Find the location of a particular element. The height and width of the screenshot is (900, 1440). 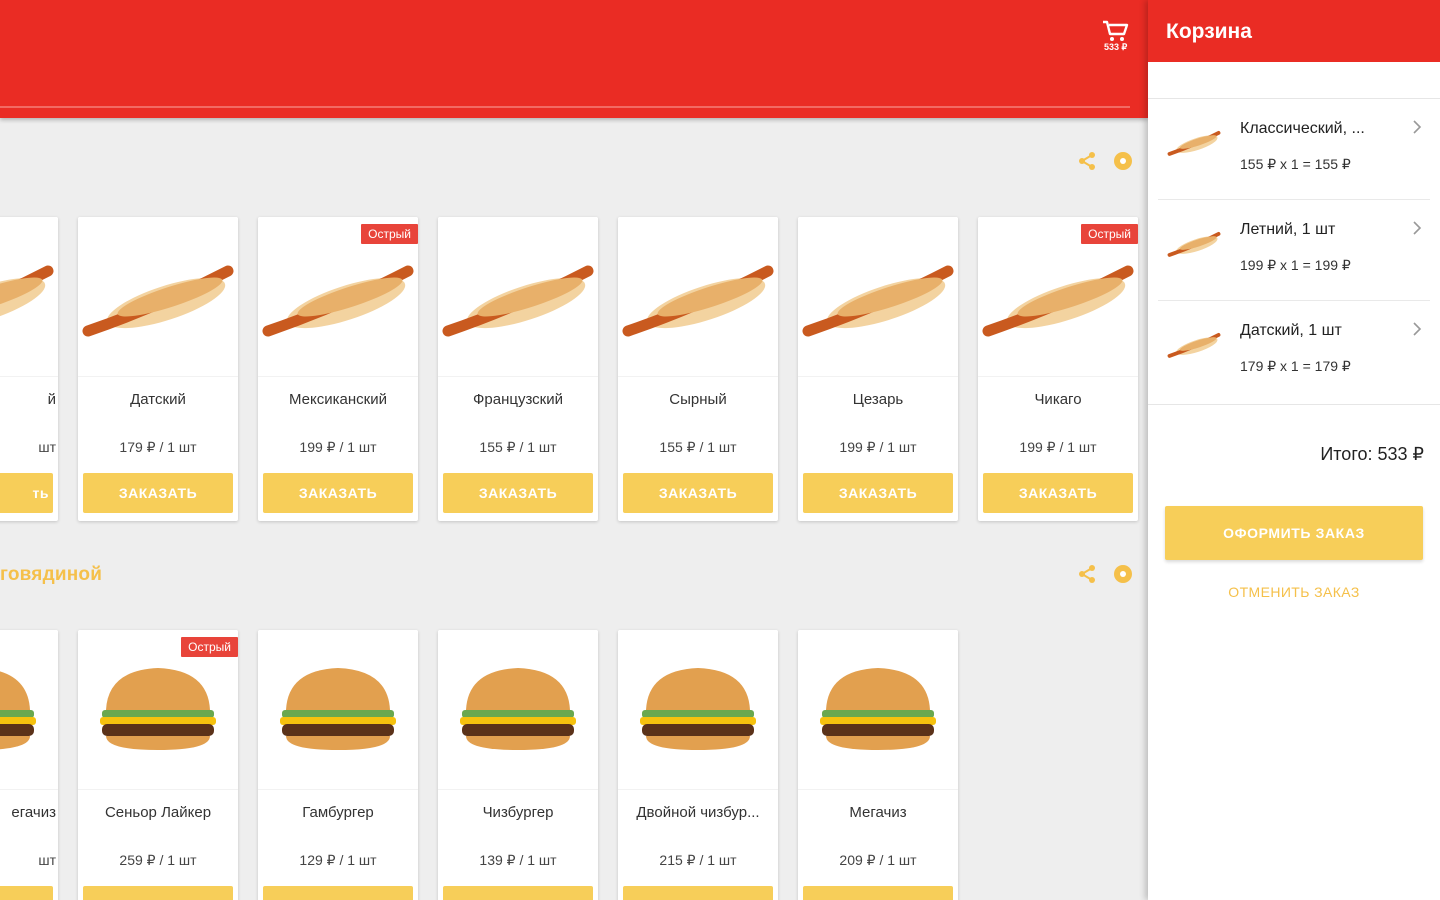

product-name: Французский is located at coordinates (518, 399).